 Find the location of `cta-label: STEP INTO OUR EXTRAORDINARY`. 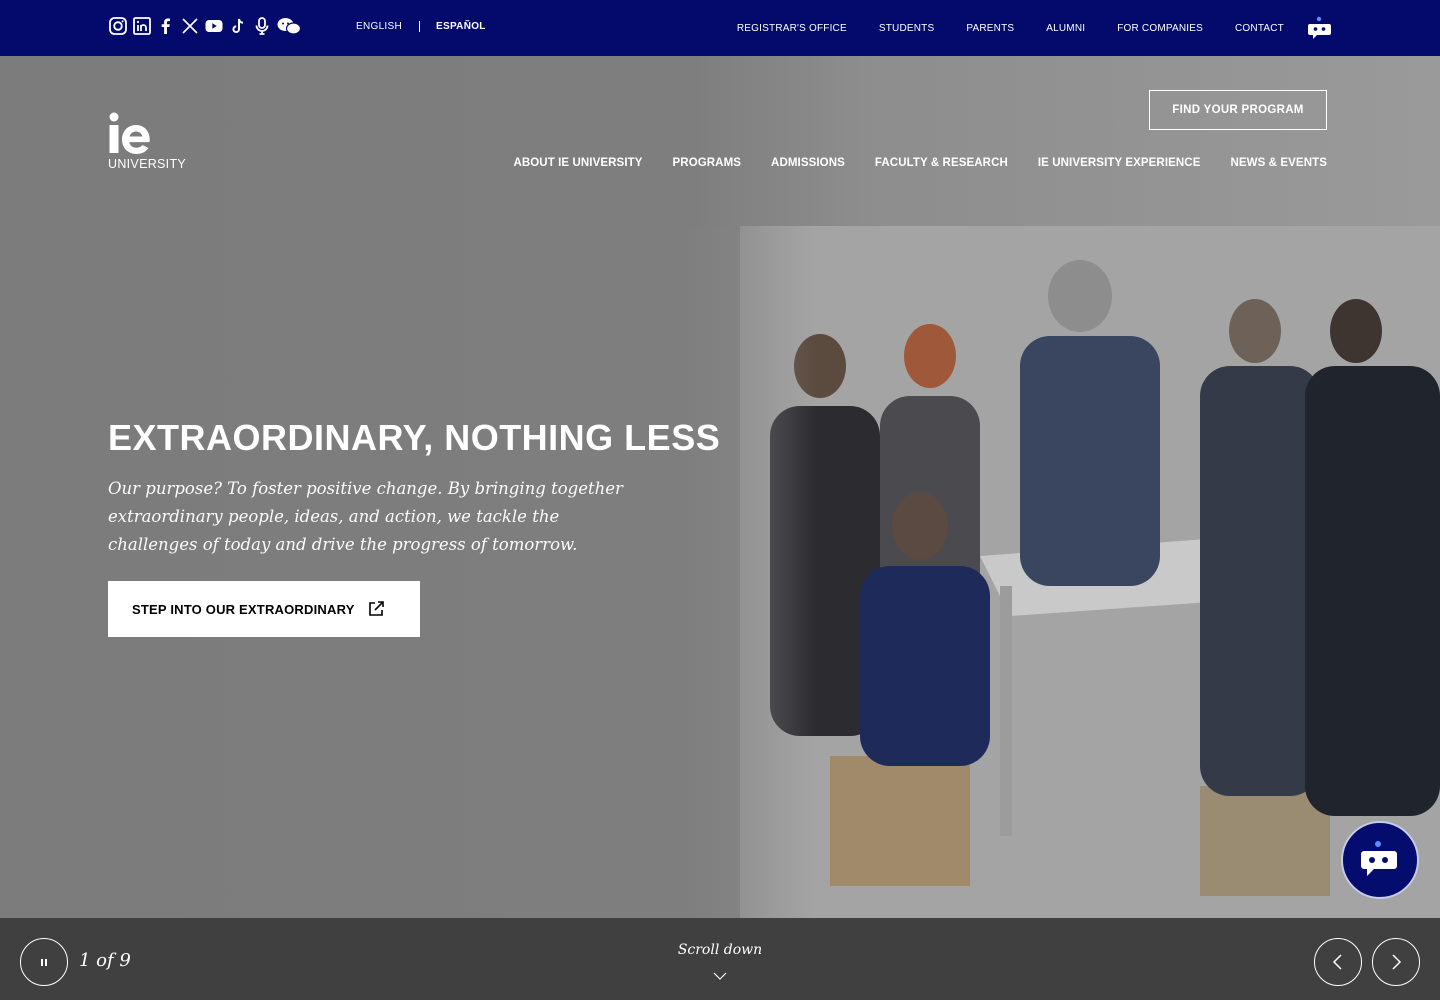

cta-label: STEP INTO OUR EXTRAORDINARY is located at coordinates (243, 609).